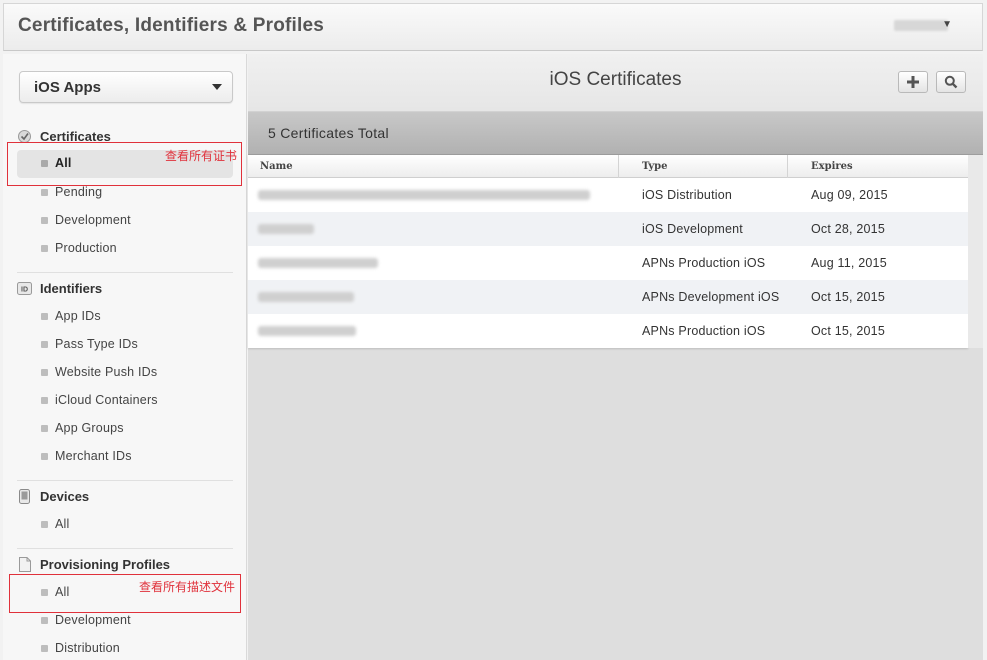 This screenshot has height=660, width=987. I want to click on sidebar-item-label: Distribution, so click(87, 648).